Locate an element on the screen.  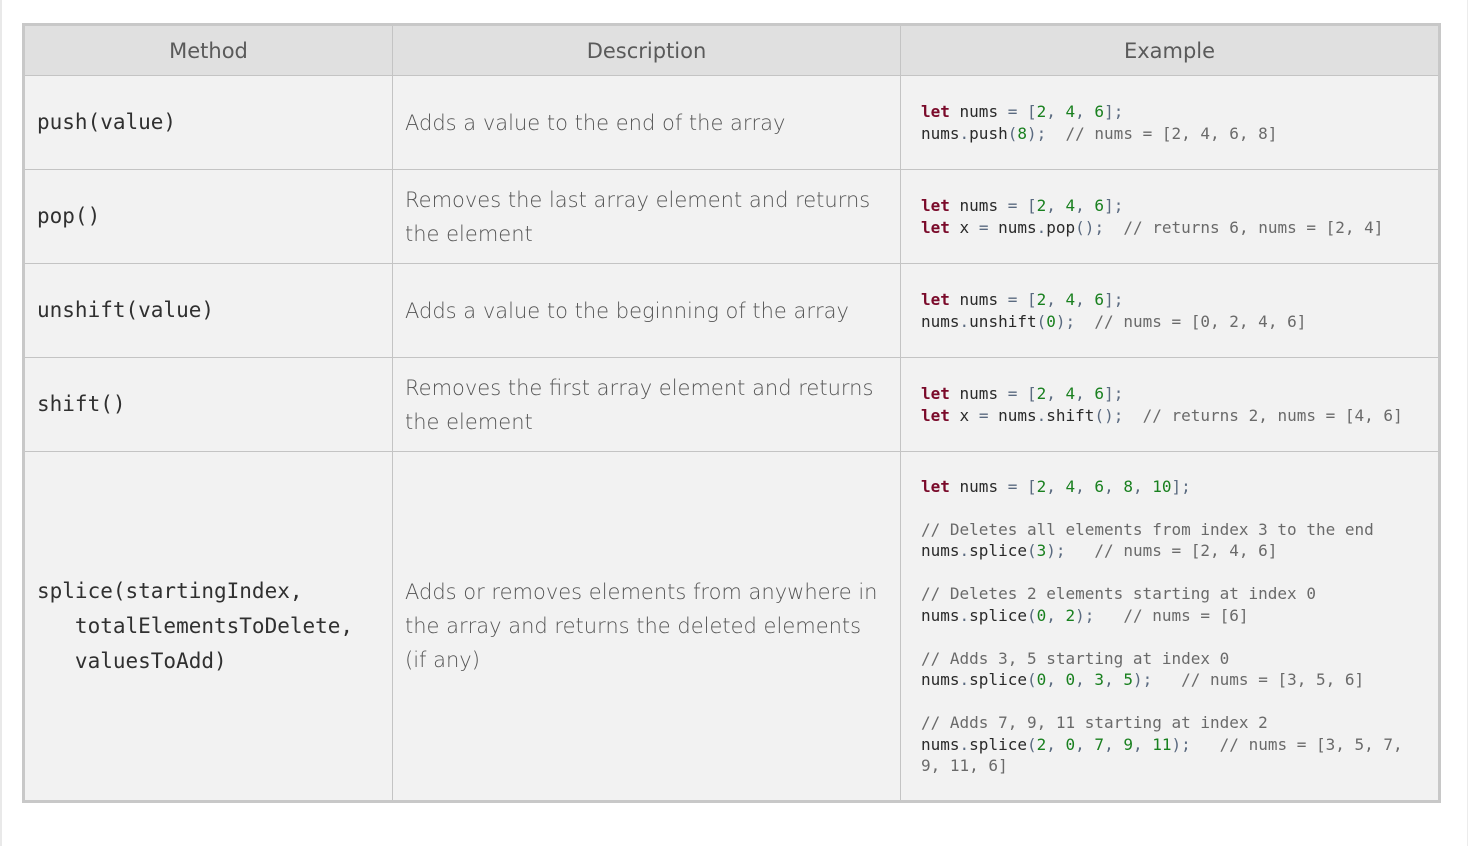
code-number: 10 is located at coordinates (1162, 486).